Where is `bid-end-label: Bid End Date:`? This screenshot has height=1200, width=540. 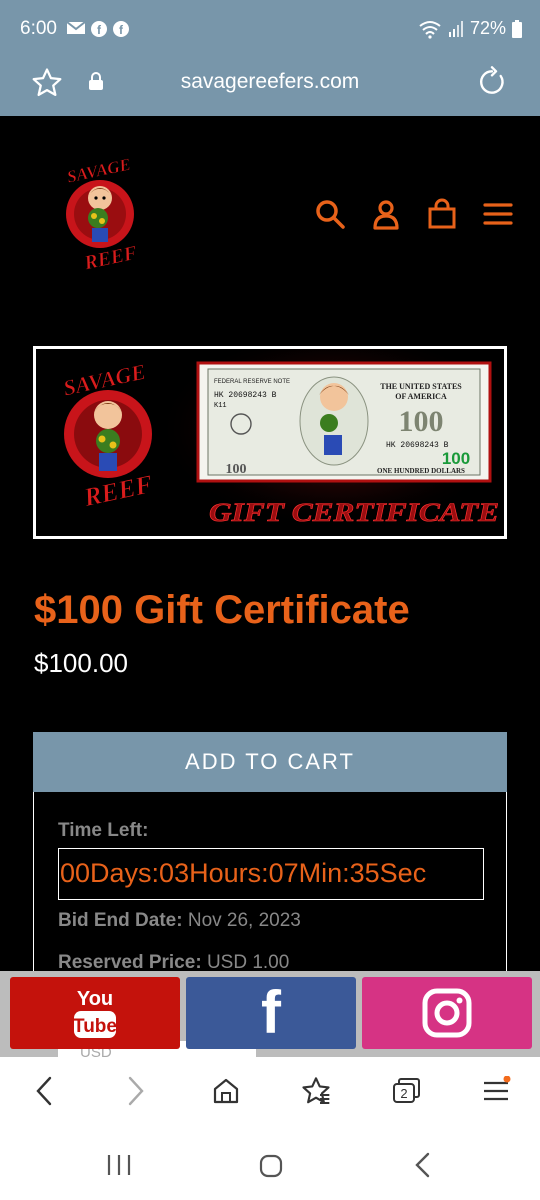 bid-end-label: Bid End Date: is located at coordinates (120, 920).